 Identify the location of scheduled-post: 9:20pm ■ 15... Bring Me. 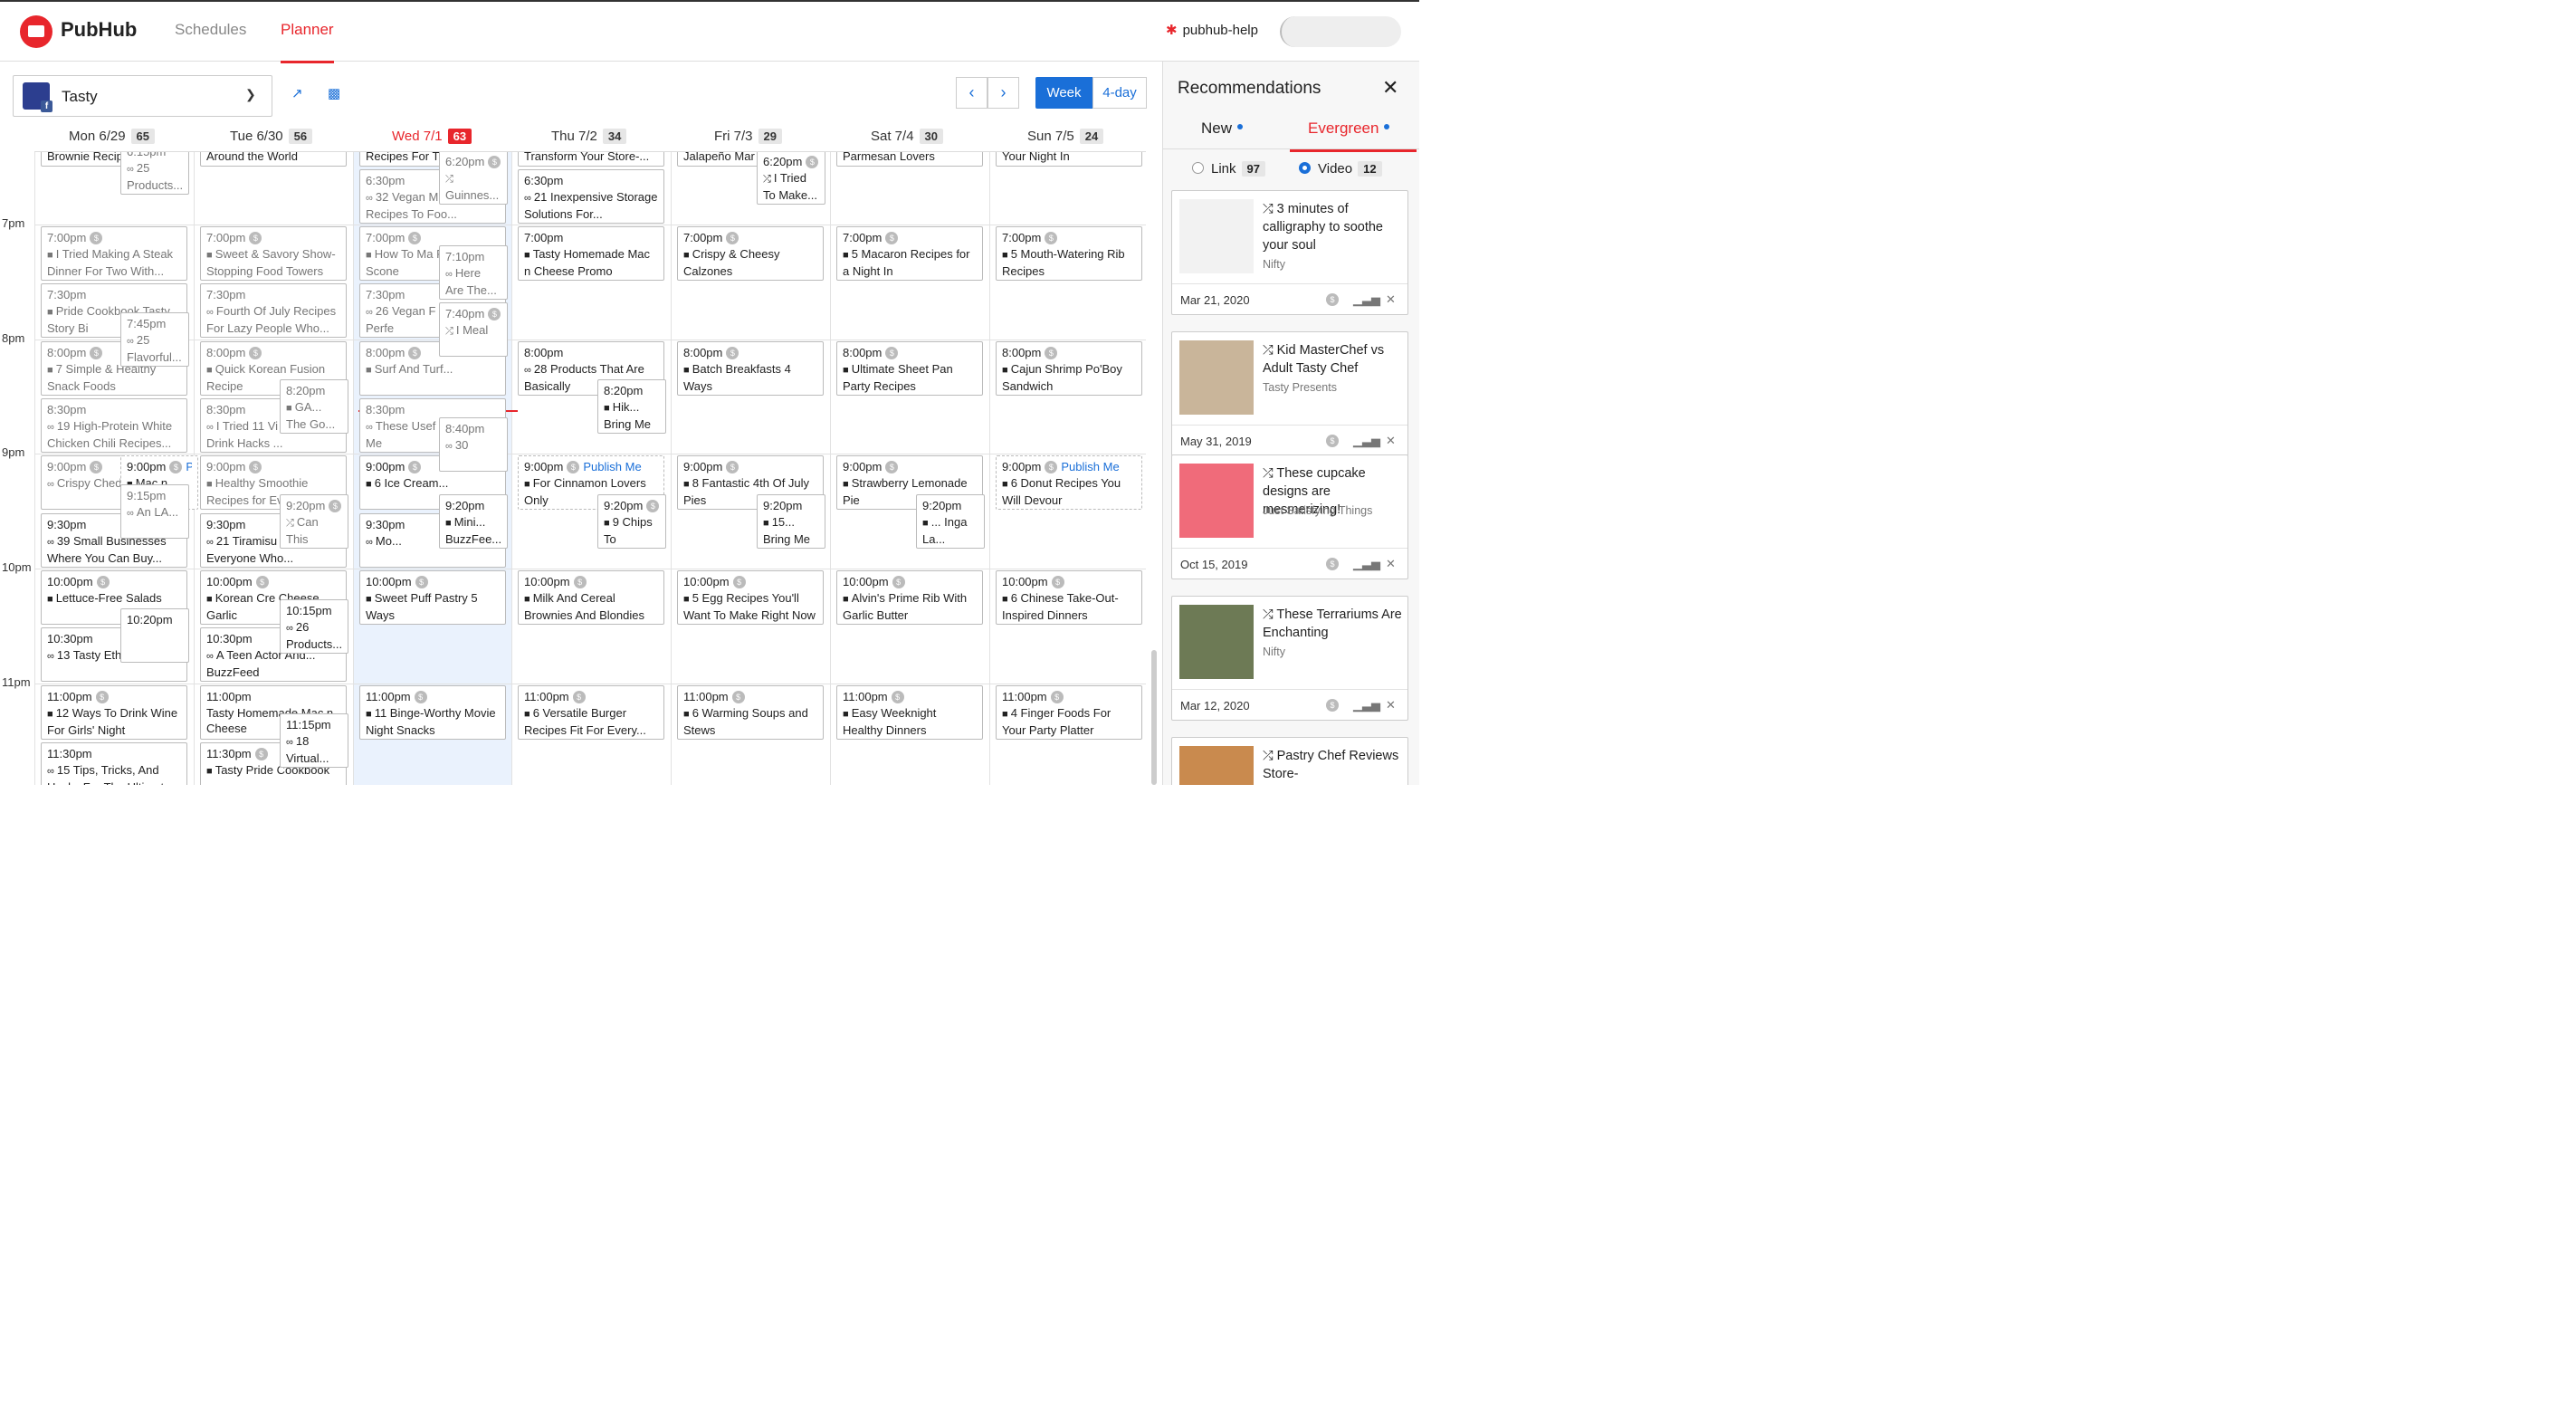
(791, 521).